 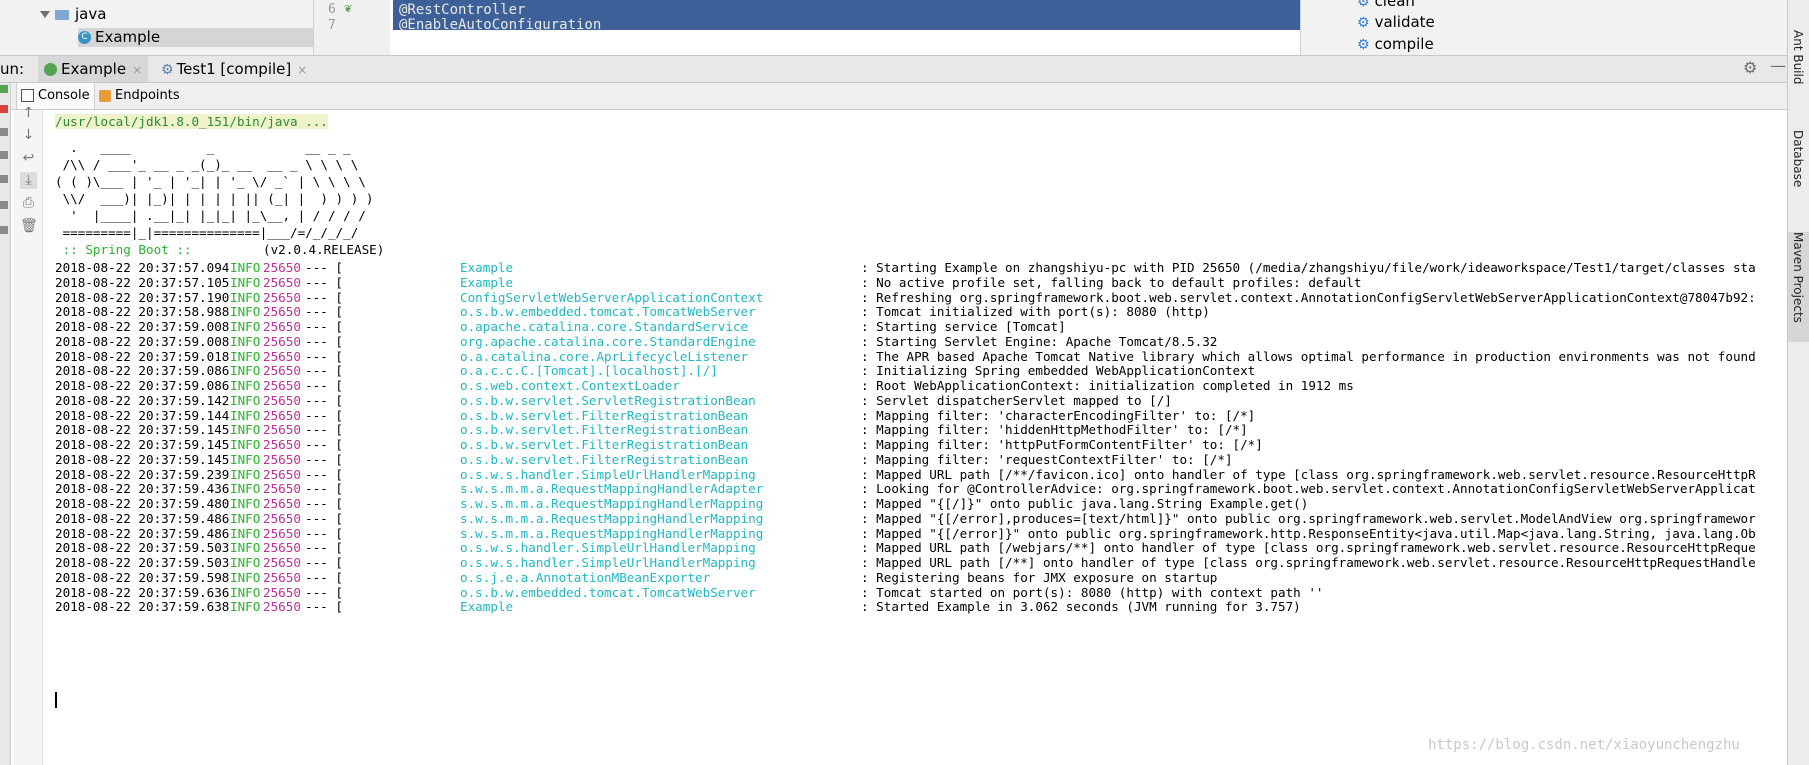 What do you see at coordinates (893, 96) in the screenshot?
I see `console-tab-bar: Console Endpoints` at bounding box center [893, 96].